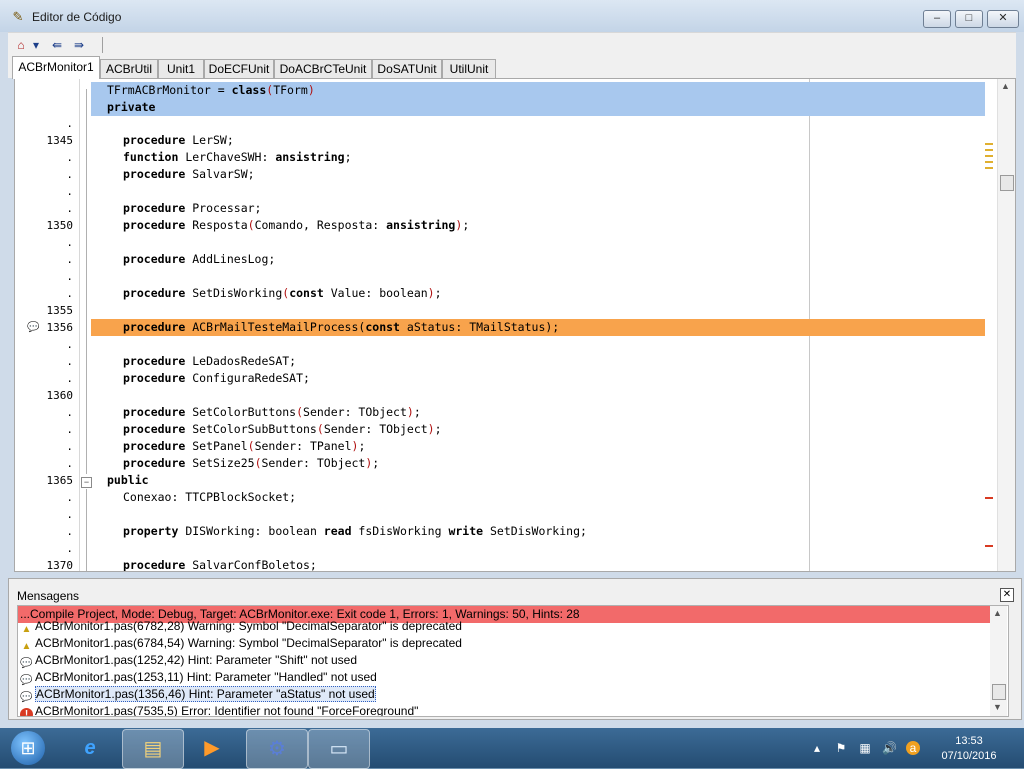 The height and width of the screenshot is (769, 1024). I want to click on taskbar: ⊞ e ▤ ▶ ⚙ ▭ ▴ ⚑ ▦ 🔊 a 13:53 07/10/2016, so click(512, 748).